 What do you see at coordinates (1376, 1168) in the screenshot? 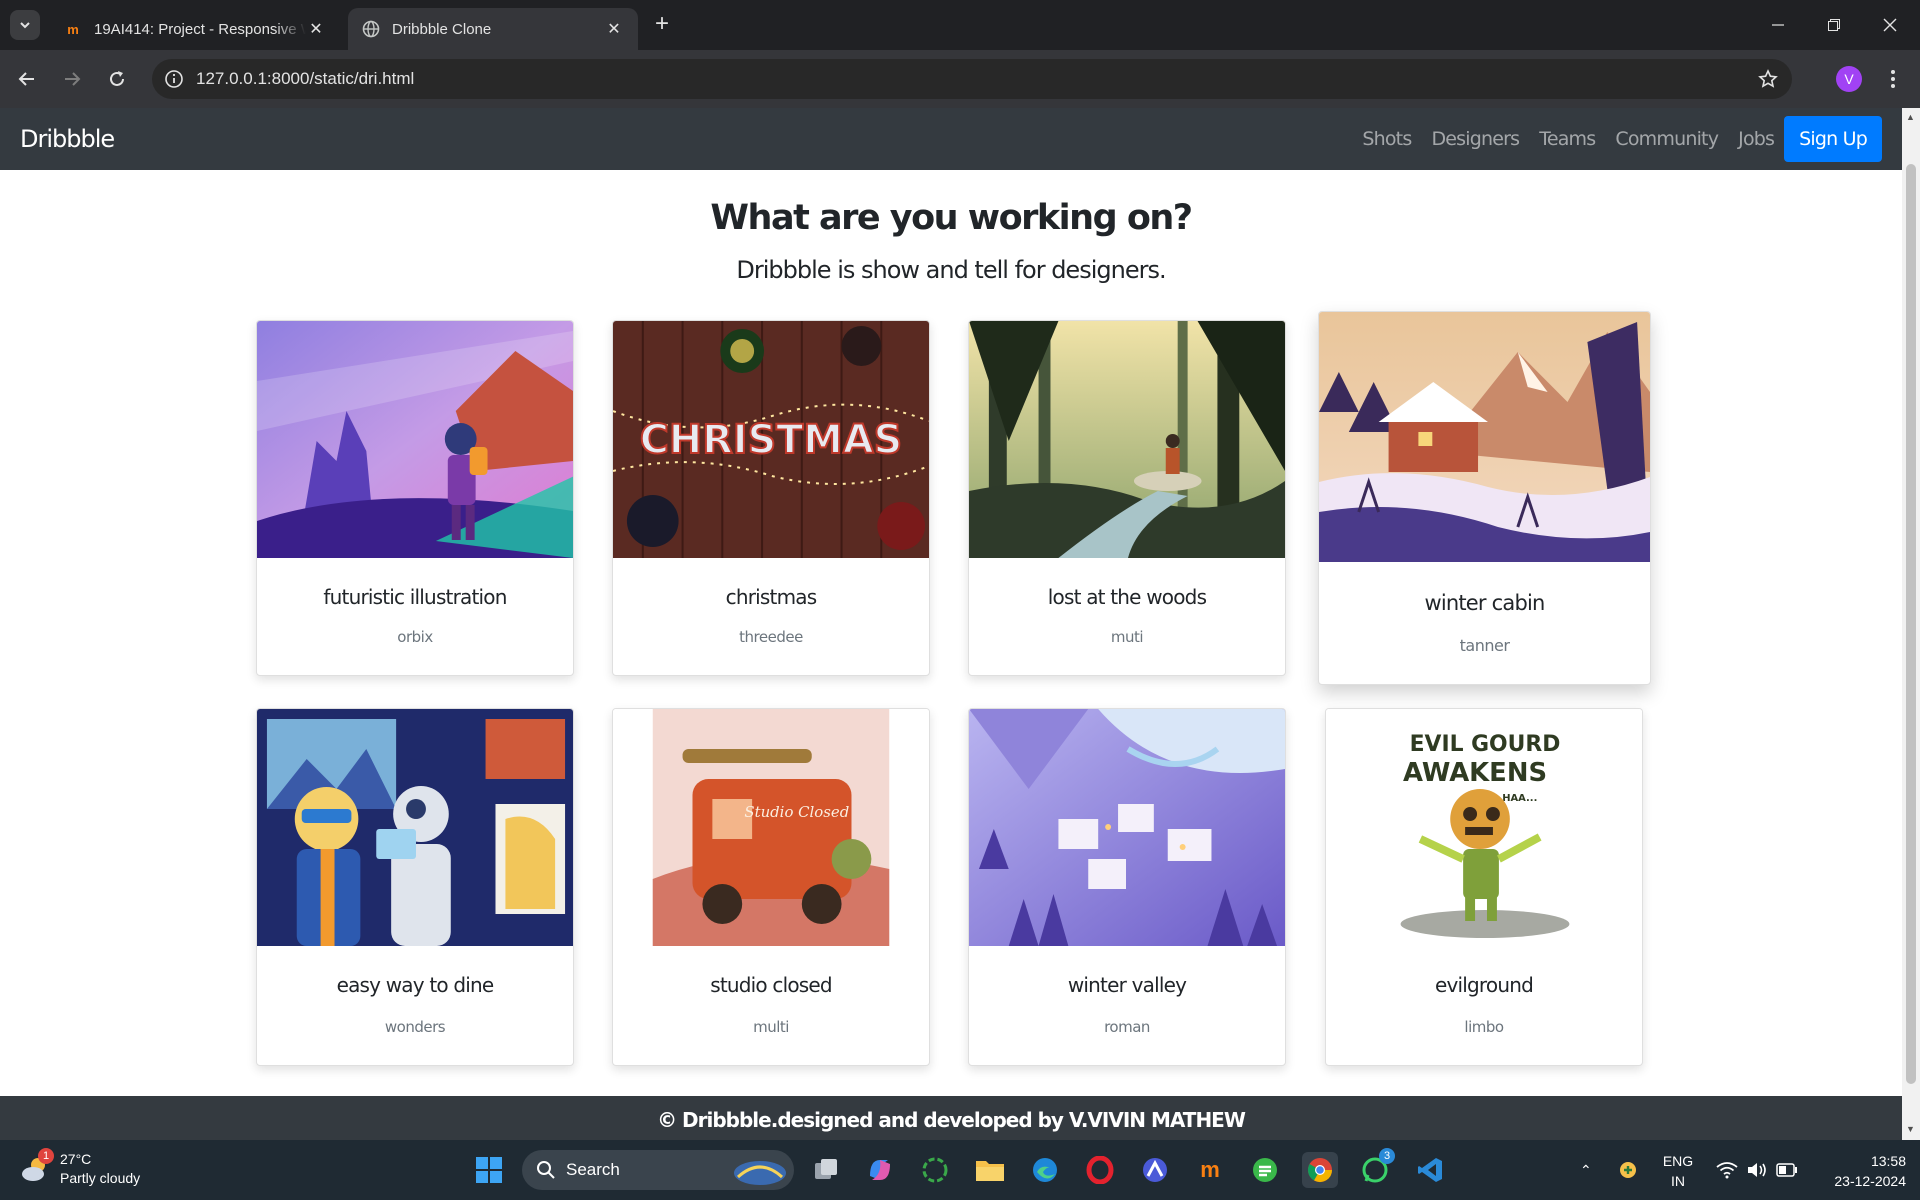
I see `whatsapp-button: 3` at bounding box center [1376, 1168].